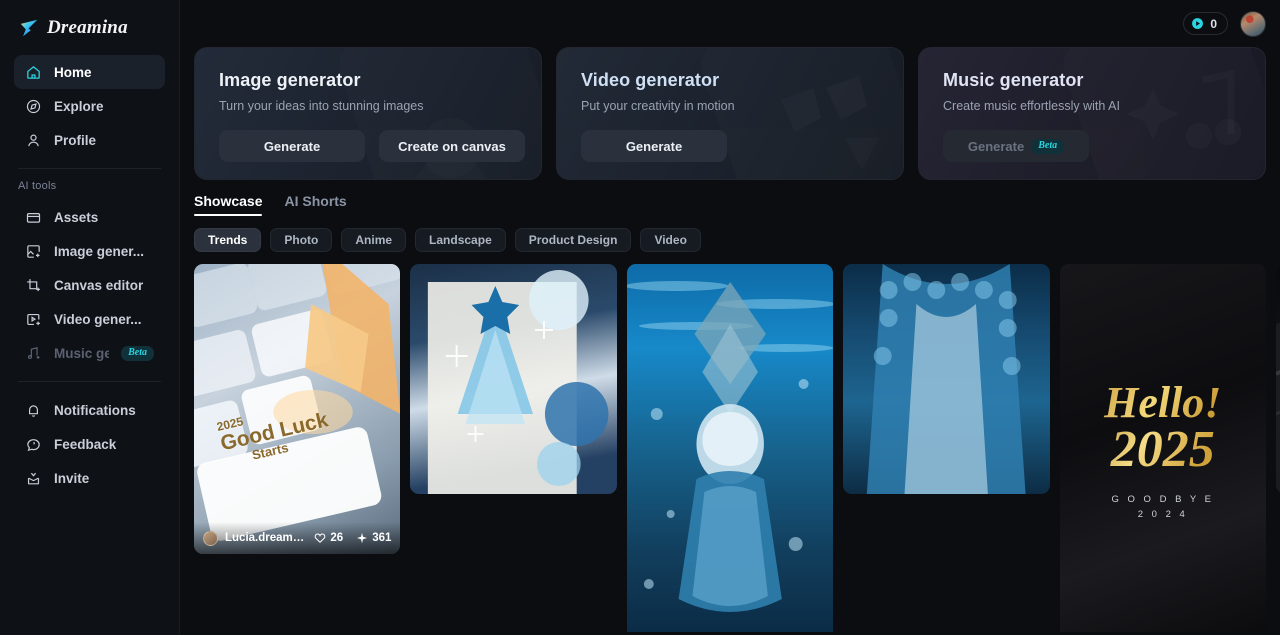 This screenshot has width=1280, height=635. I want to click on sidebar-item-music-generator: Music gener... Beta, so click(89, 353).